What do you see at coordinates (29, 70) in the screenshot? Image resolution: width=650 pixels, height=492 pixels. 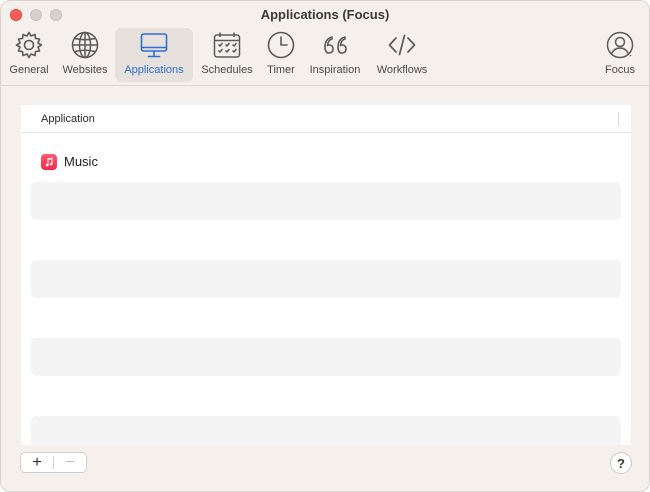 I see `tab-general-label: General` at bounding box center [29, 70].